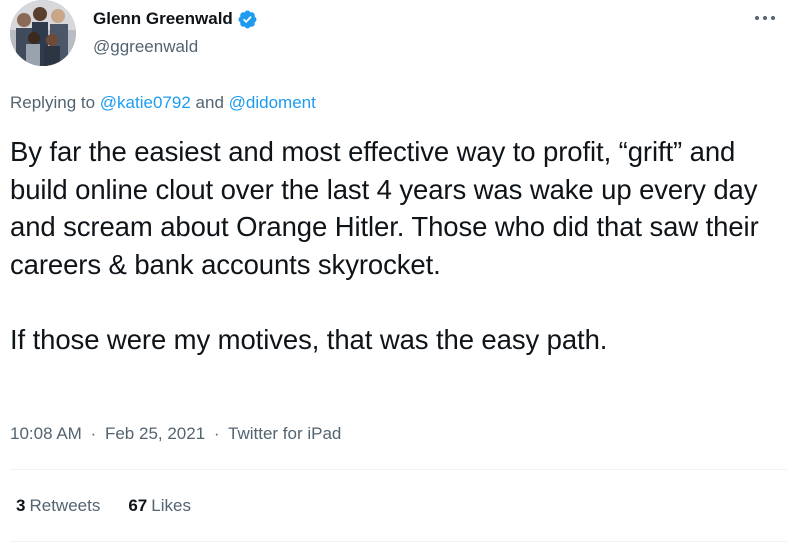 This screenshot has height=543, width=790. What do you see at coordinates (46, 433) in the screenshot?
I see `tweet-time: 10:08 AM` at bounding box center [46, 433].